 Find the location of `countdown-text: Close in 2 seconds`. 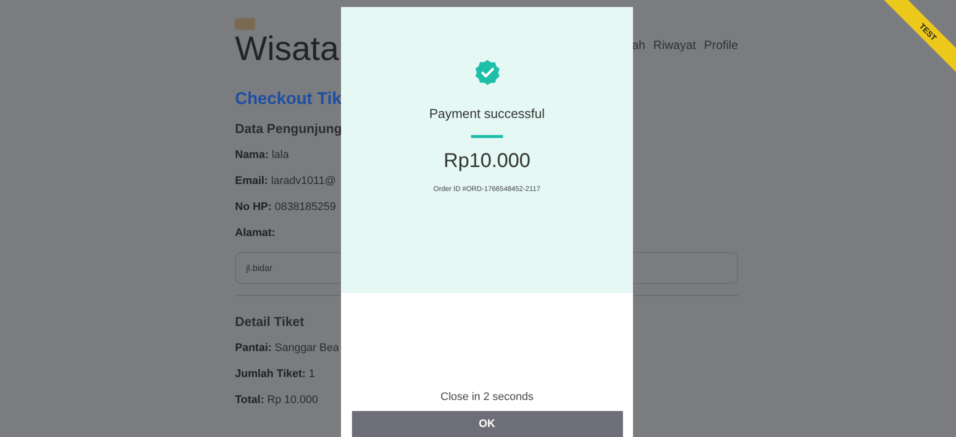

countdown-text: Close in 2 seconds is located at coordinates (487, 397).